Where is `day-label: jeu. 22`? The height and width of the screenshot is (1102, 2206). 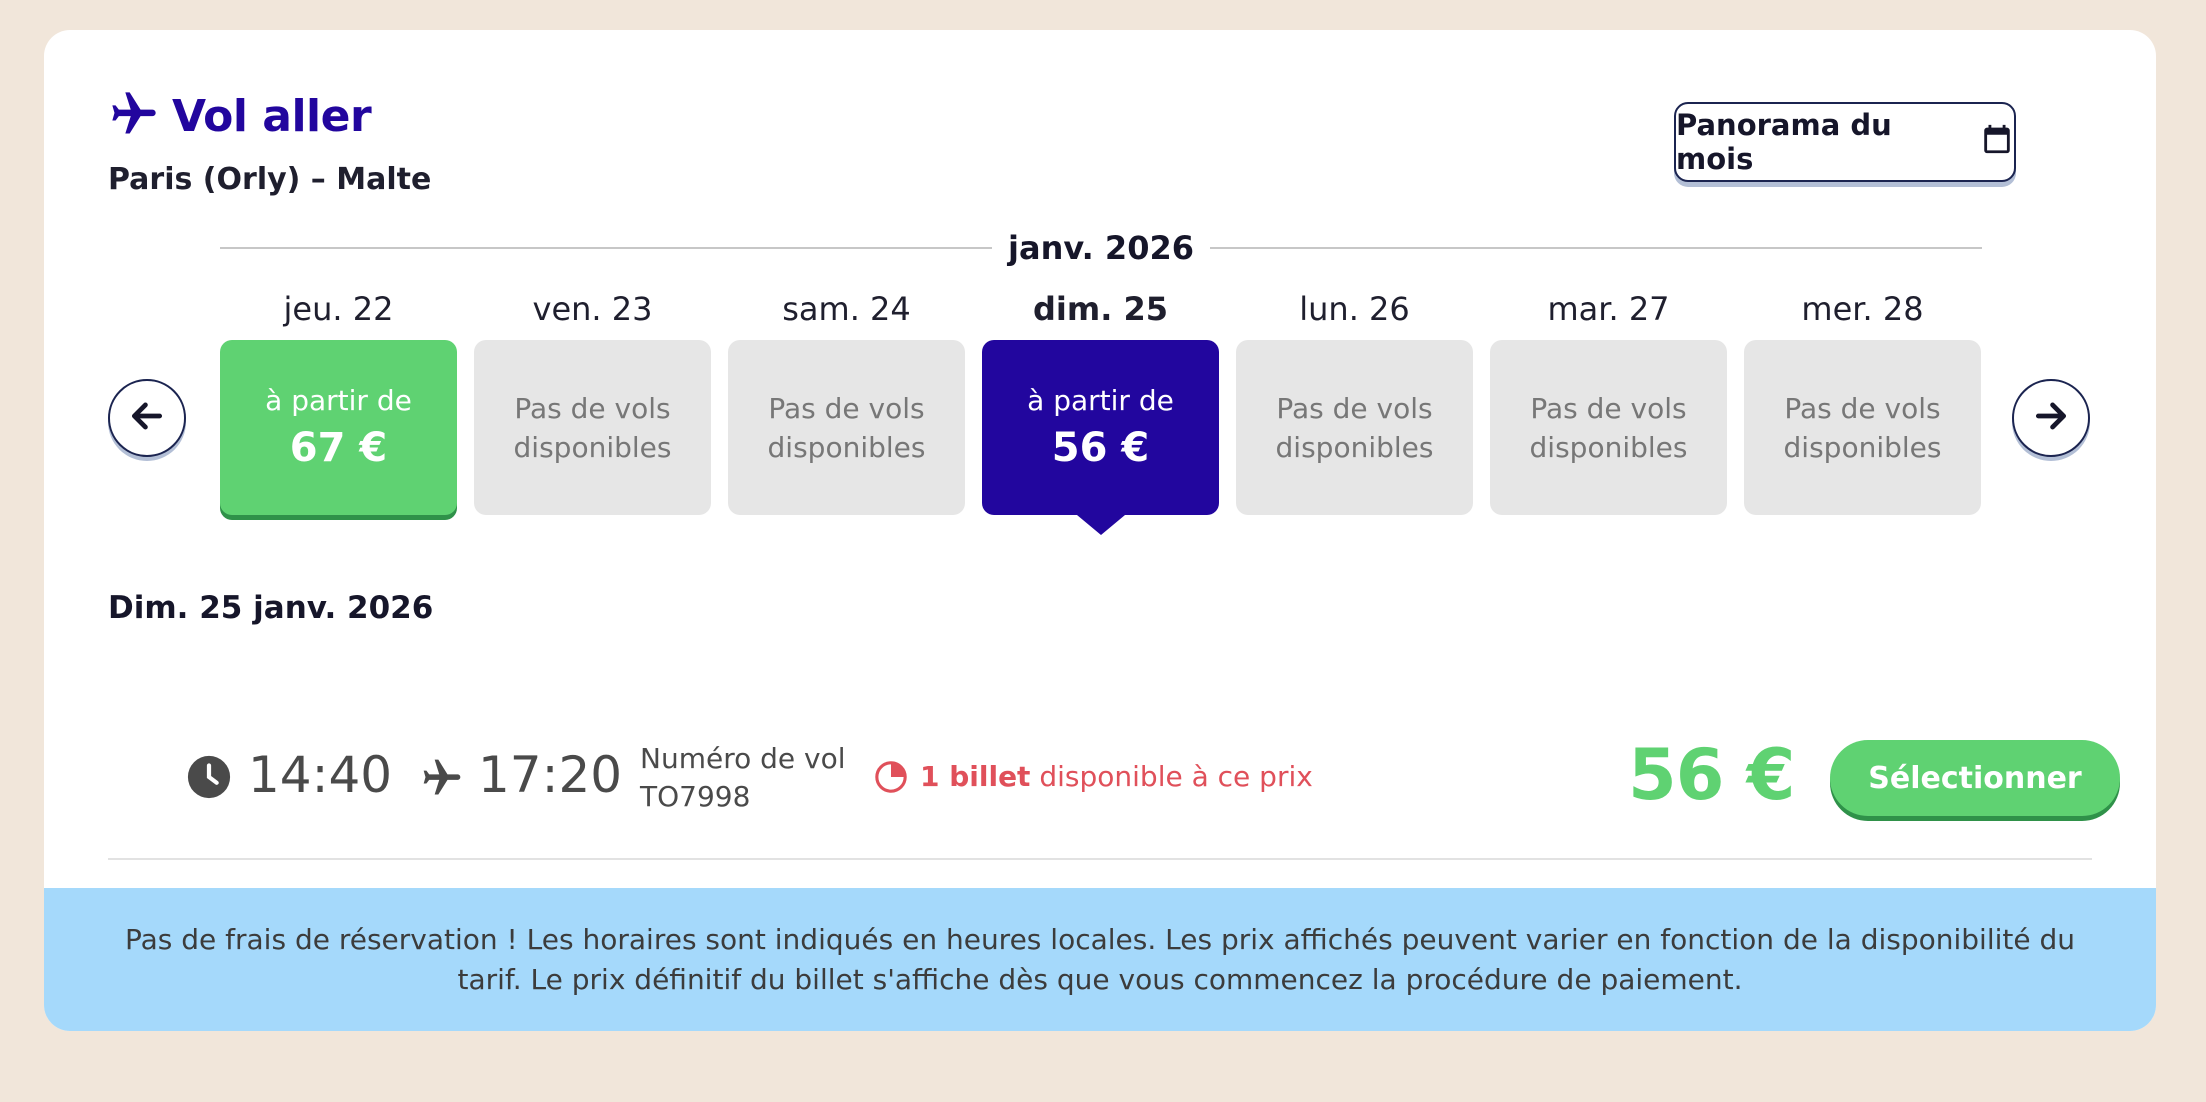 day-label: jeu. 22 is located at coordinates (338, 309).